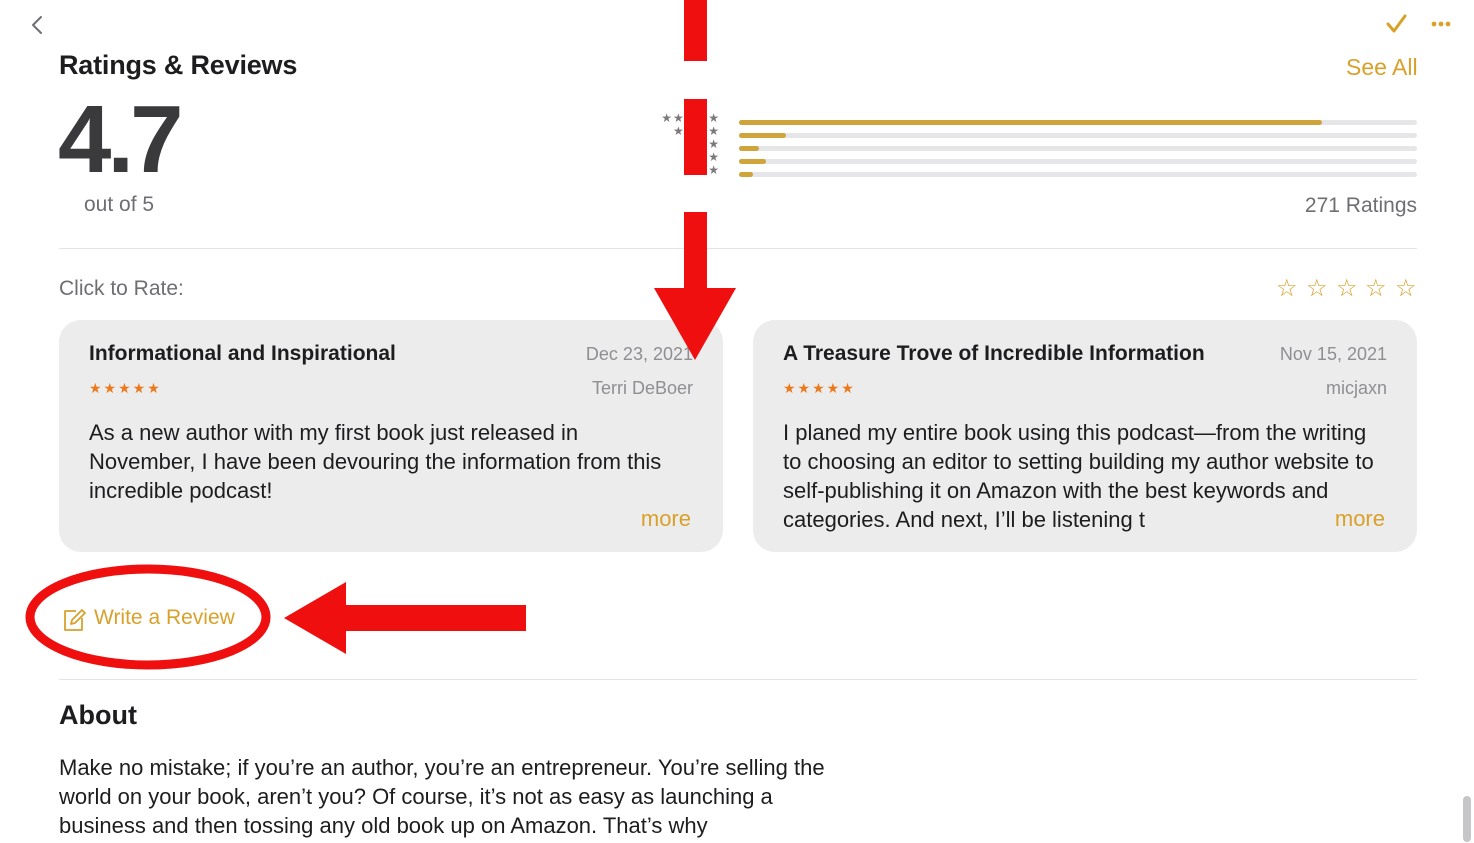  What do you see at coordinates (639, 354) in the screenshot?
I see `review-date: Dec 23, 2021` at bounding box center [639, 354].